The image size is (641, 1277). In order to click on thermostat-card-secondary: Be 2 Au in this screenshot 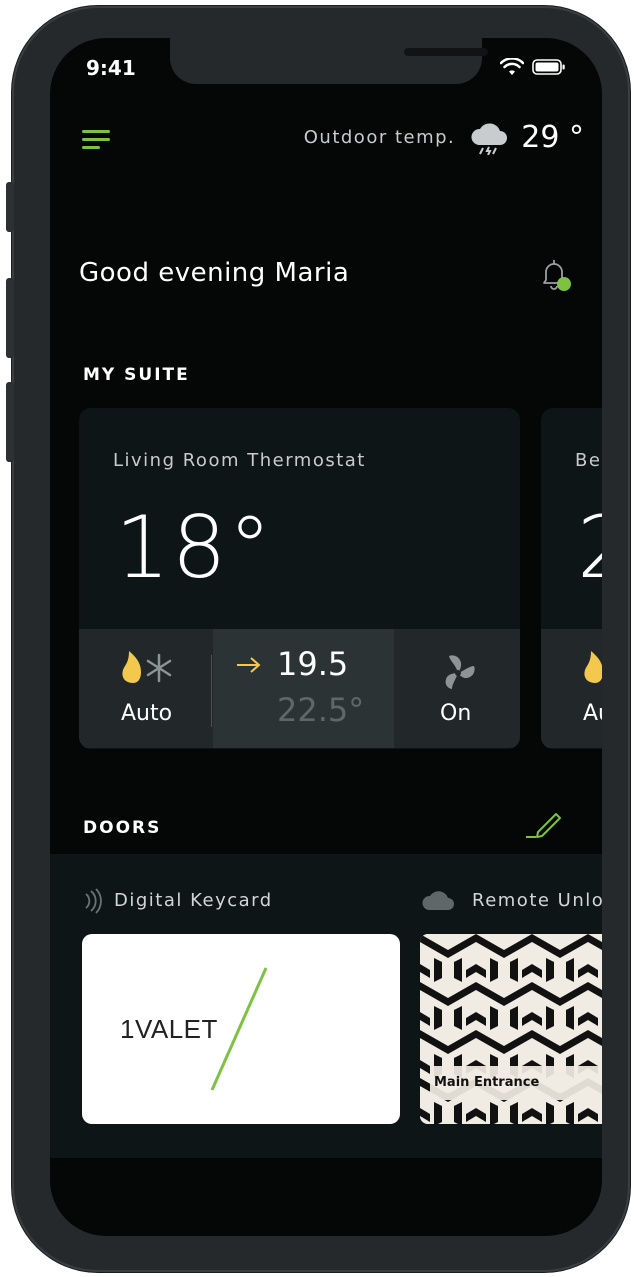, I will do `click(571, 578)`.